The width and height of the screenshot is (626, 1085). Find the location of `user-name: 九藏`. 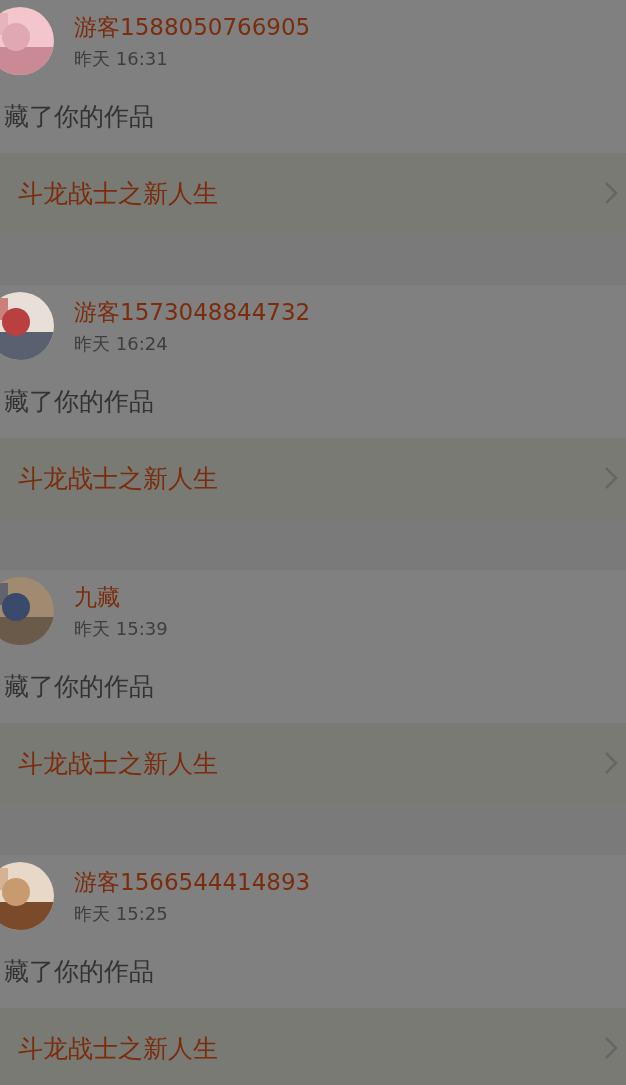

user-name: 九藏 is located at coordinates (121, 597).